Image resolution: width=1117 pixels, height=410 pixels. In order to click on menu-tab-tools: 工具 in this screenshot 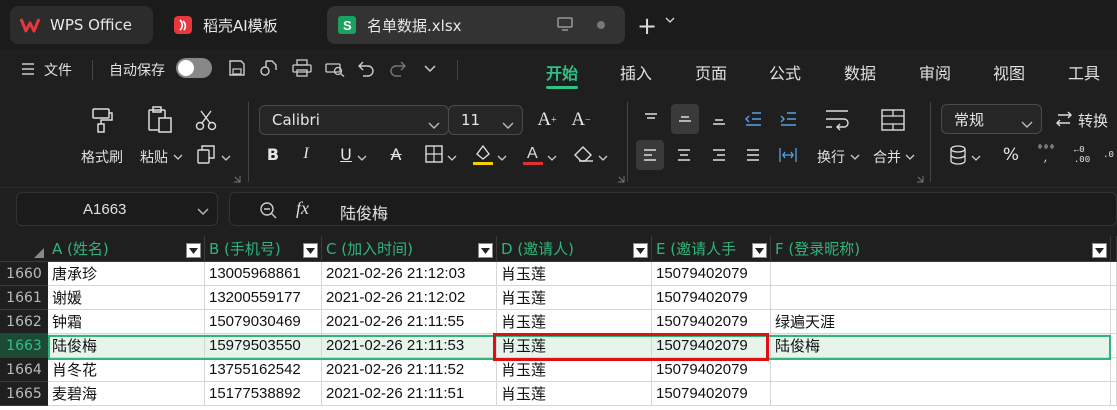, I will do `click(1084, 72)`.